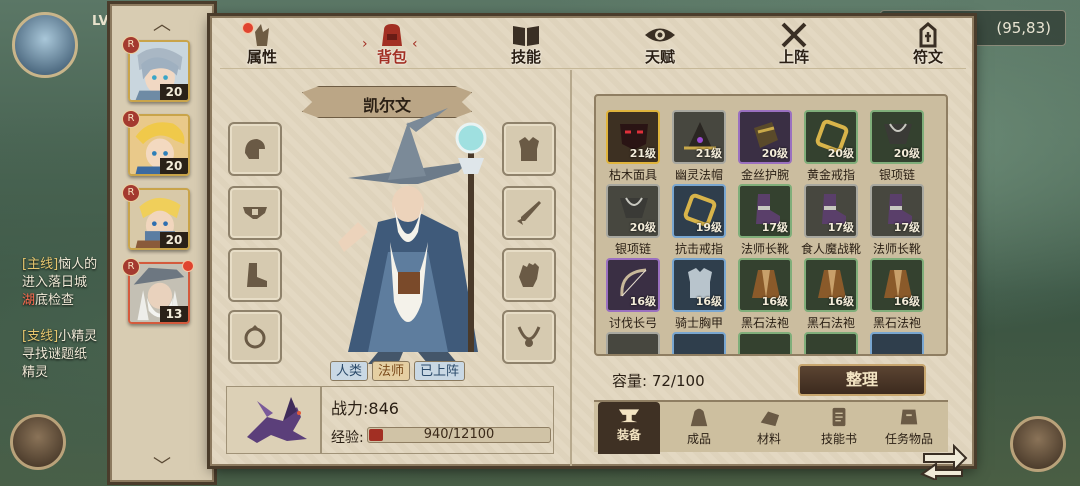 The image size is (1080, 486). What do you see at coordinates (928, 45) in the screenshot?
I see `tab-rune: 符文` at bounding box center [928, 45].